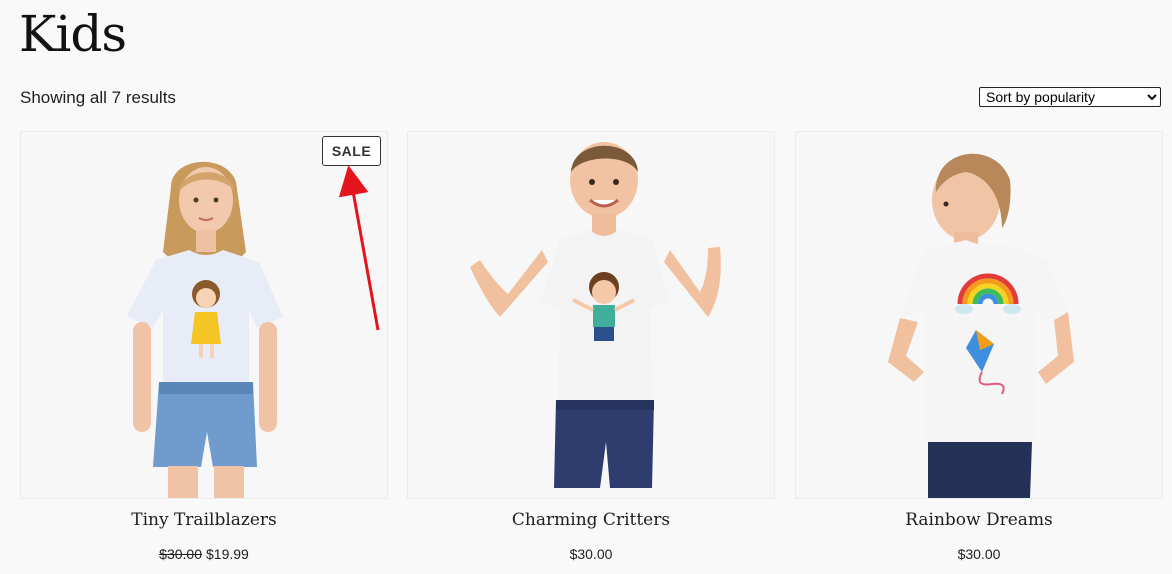 The image size is (1172, 574). I want to click on product-name: Charming Critters, so click(591, 520).